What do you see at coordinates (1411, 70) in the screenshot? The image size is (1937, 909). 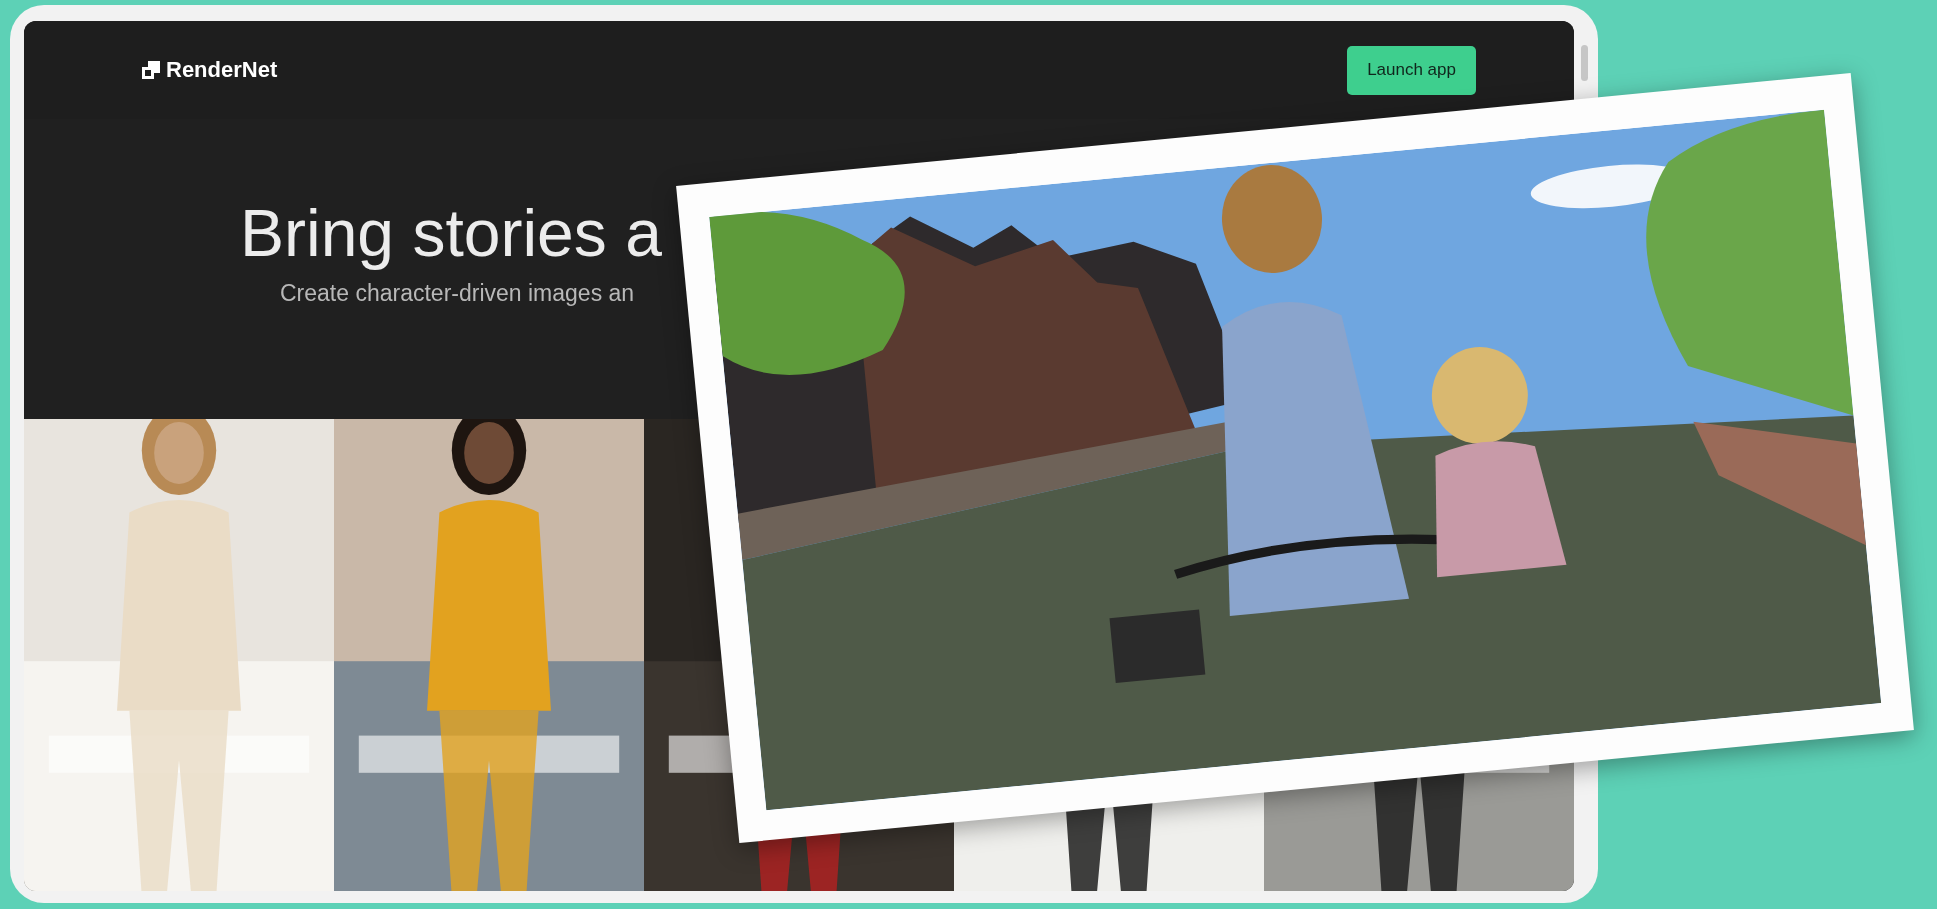 I see `launch-app-button: Launch app` at bounding box center [1411, 70].